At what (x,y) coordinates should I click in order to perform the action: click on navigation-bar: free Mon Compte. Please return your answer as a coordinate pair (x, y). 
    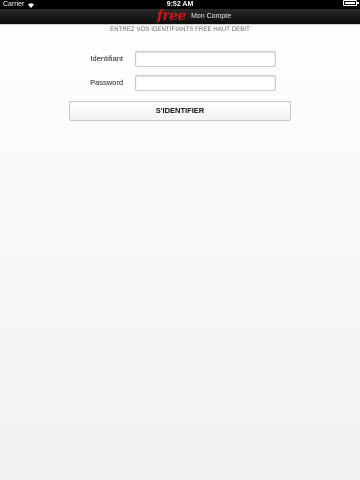
    Looking at the image, I should click on (180, 16).